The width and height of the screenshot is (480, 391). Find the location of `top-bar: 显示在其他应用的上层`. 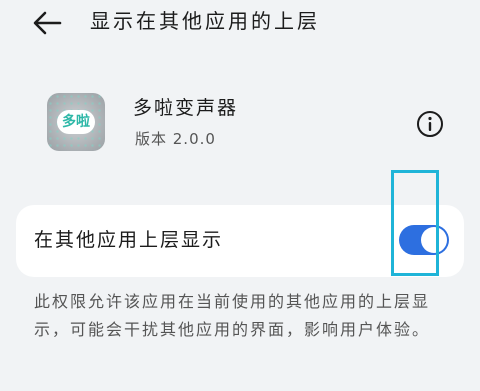

top-bar: 显示在其他应用的上层 is located at coordinates (240, 25).